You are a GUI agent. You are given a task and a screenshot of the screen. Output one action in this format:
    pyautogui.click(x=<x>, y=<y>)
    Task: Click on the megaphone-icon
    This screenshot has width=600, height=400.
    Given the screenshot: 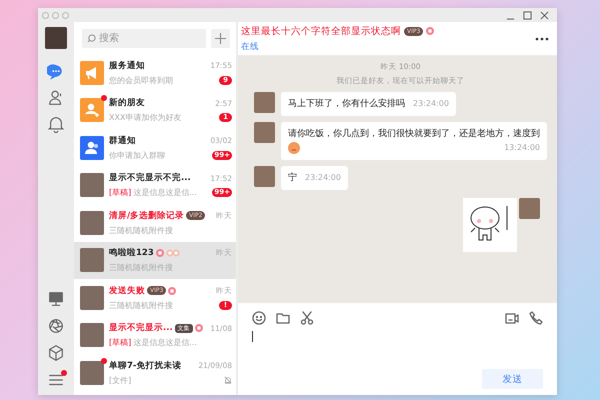 What is the action you would take?
    pyautogui.click(x=92, y=72)
    